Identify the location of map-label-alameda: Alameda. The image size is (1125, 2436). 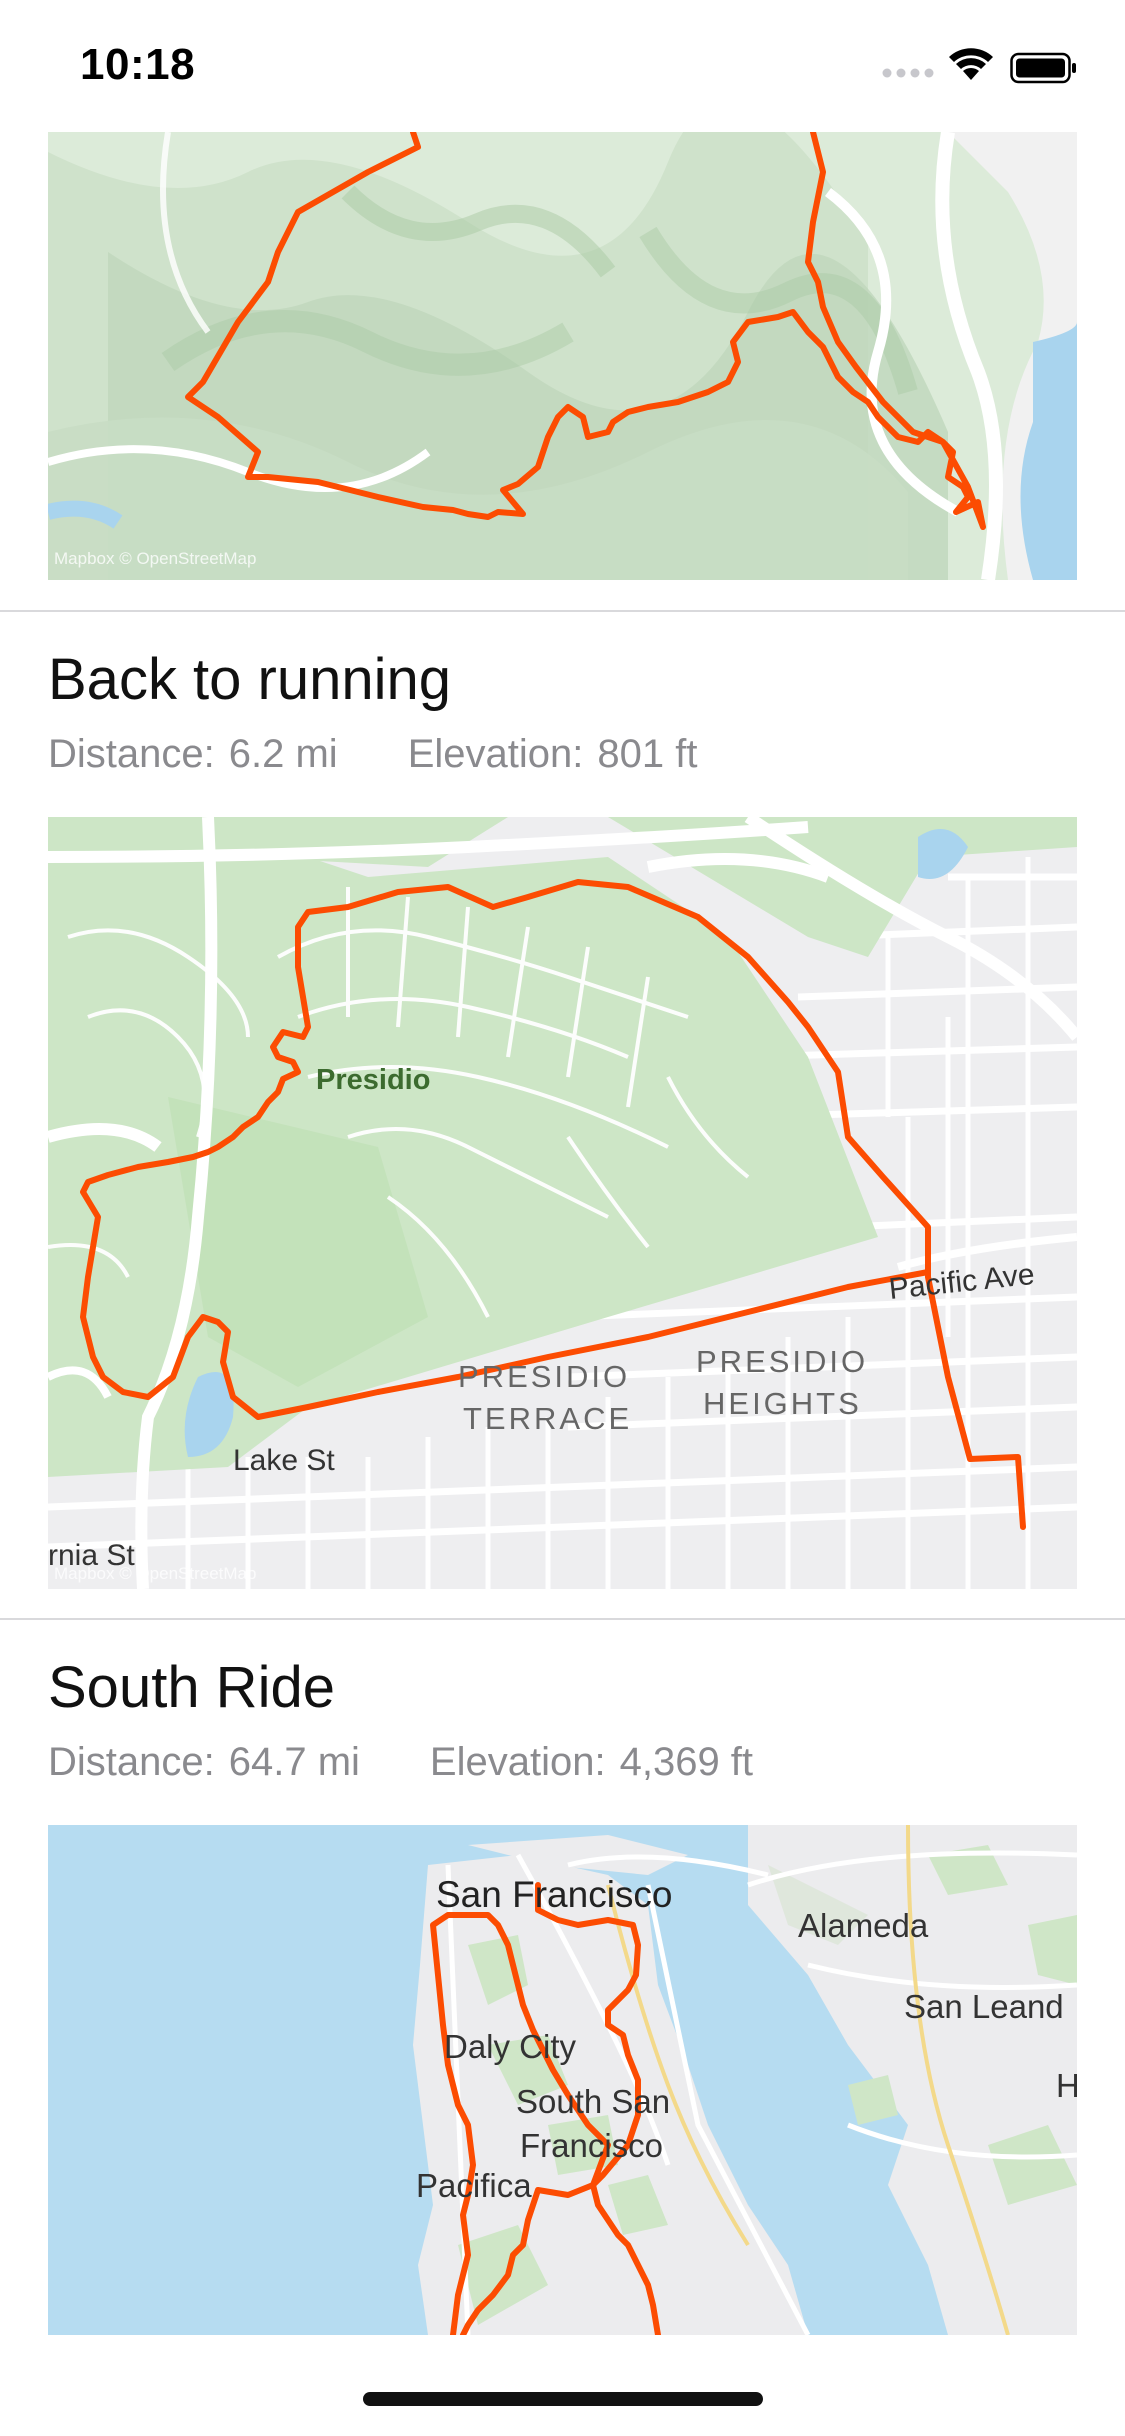
(863, 1925).